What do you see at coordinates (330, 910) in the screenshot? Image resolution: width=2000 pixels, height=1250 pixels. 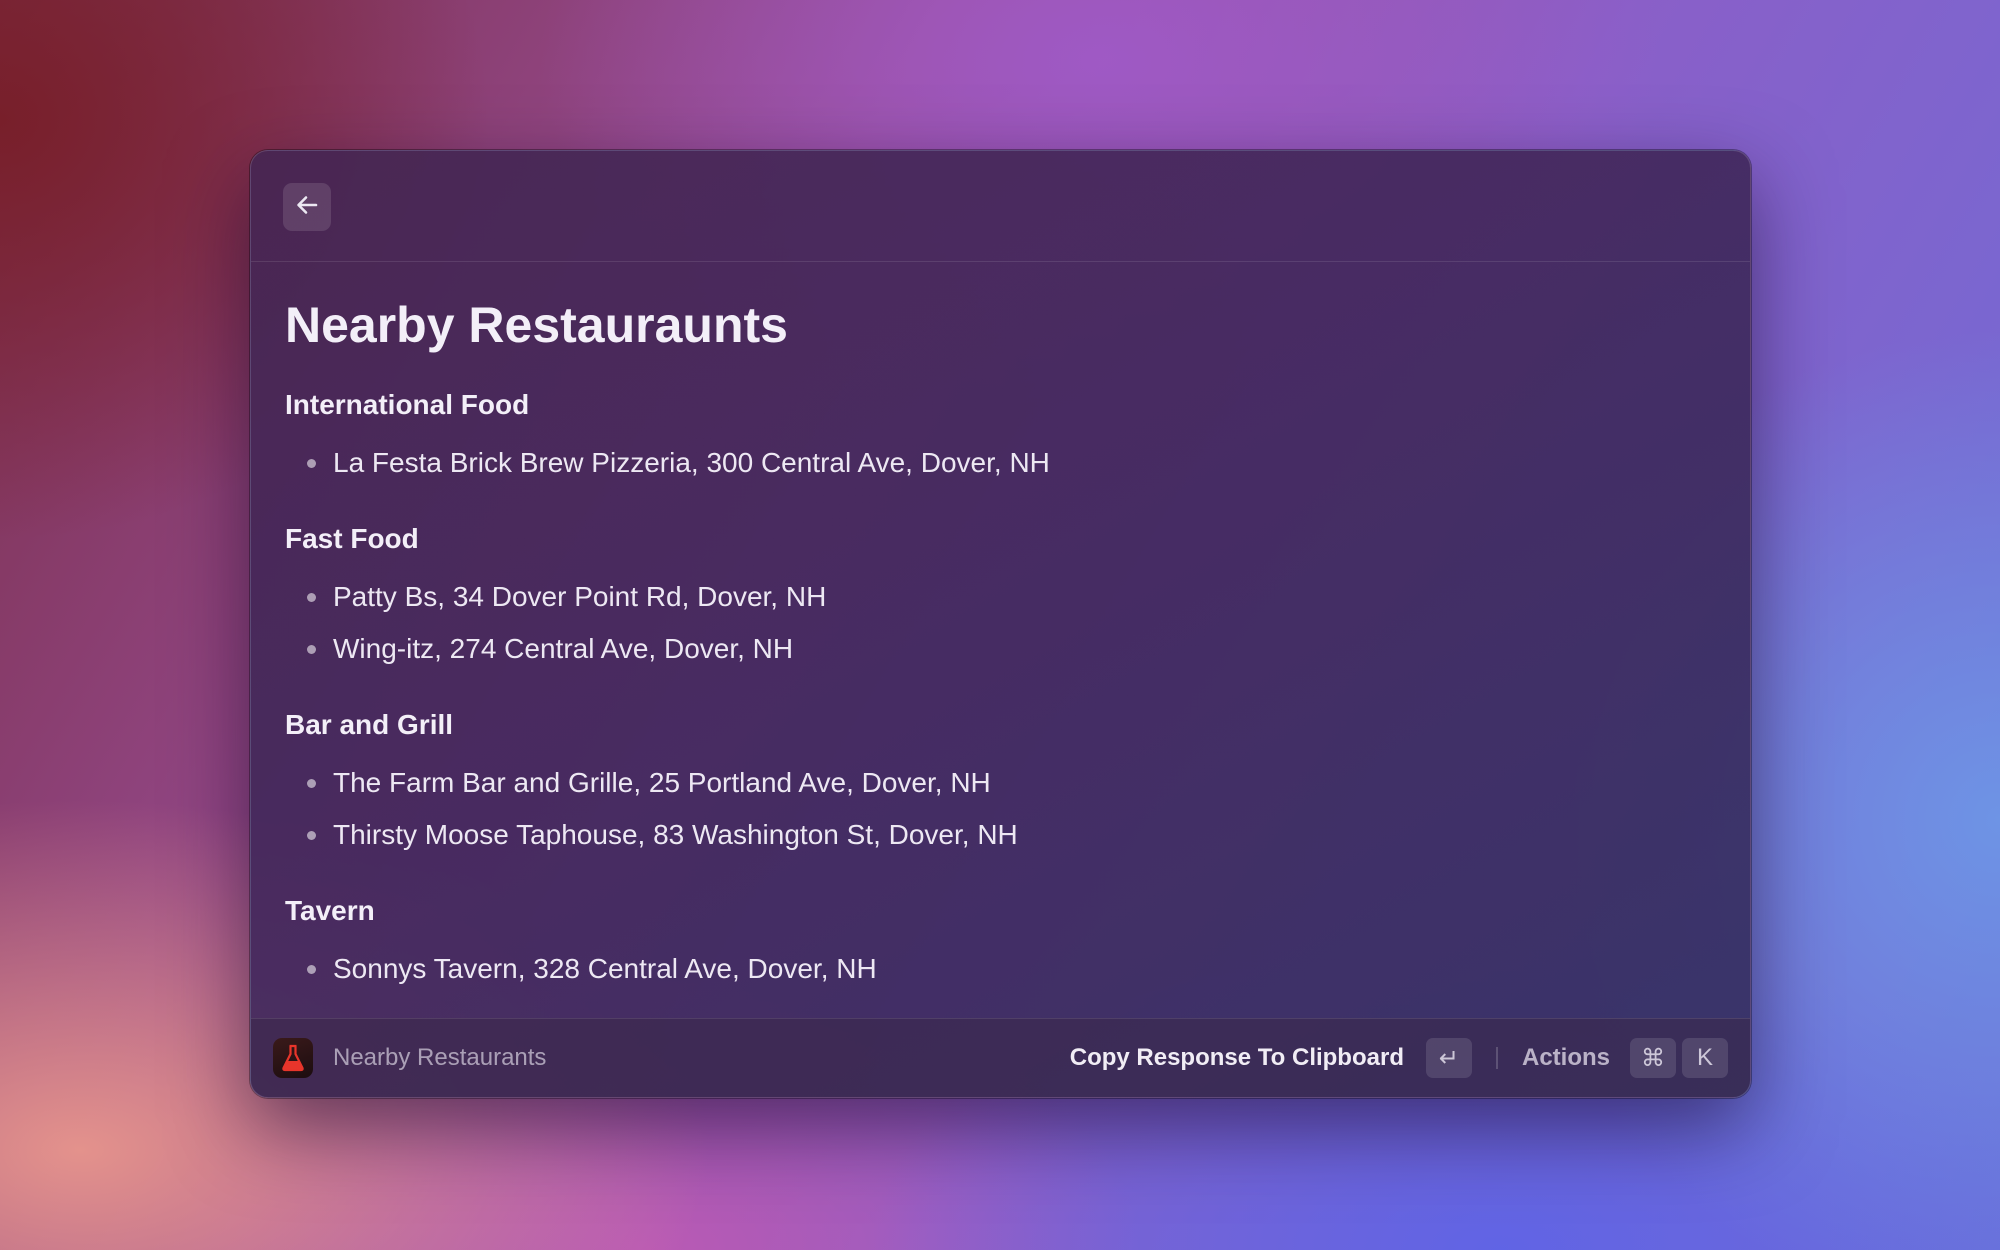 I see `section-title: Tavern` at bounding box center [330, 910].